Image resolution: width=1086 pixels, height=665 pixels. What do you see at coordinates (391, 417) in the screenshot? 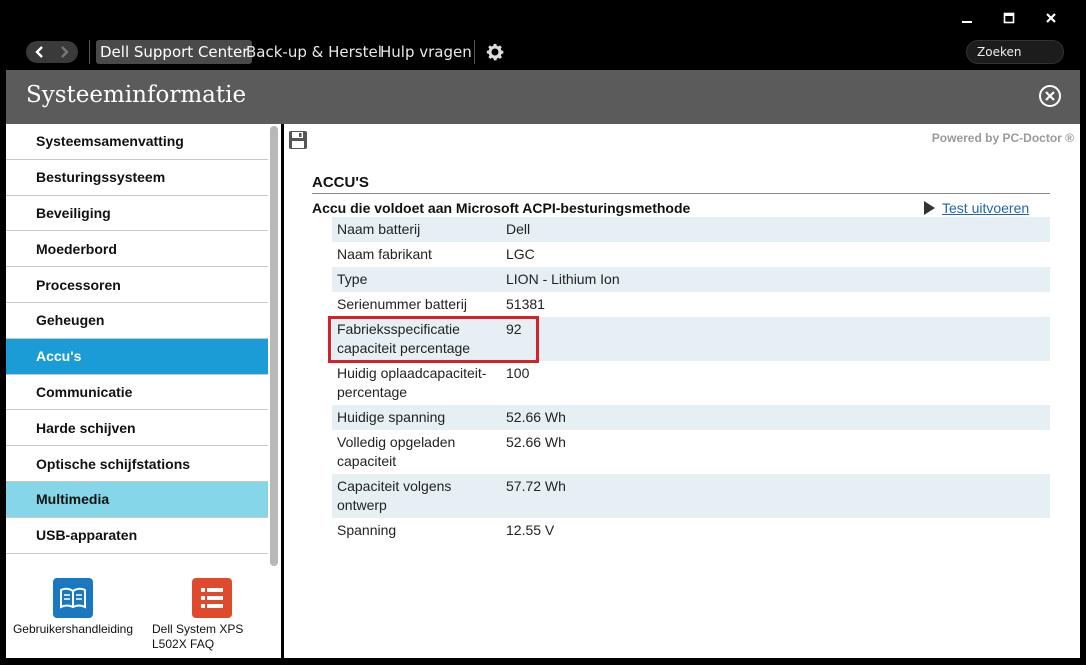
I see `row-key: Huidige spanning` at bounding box center [391, 417].